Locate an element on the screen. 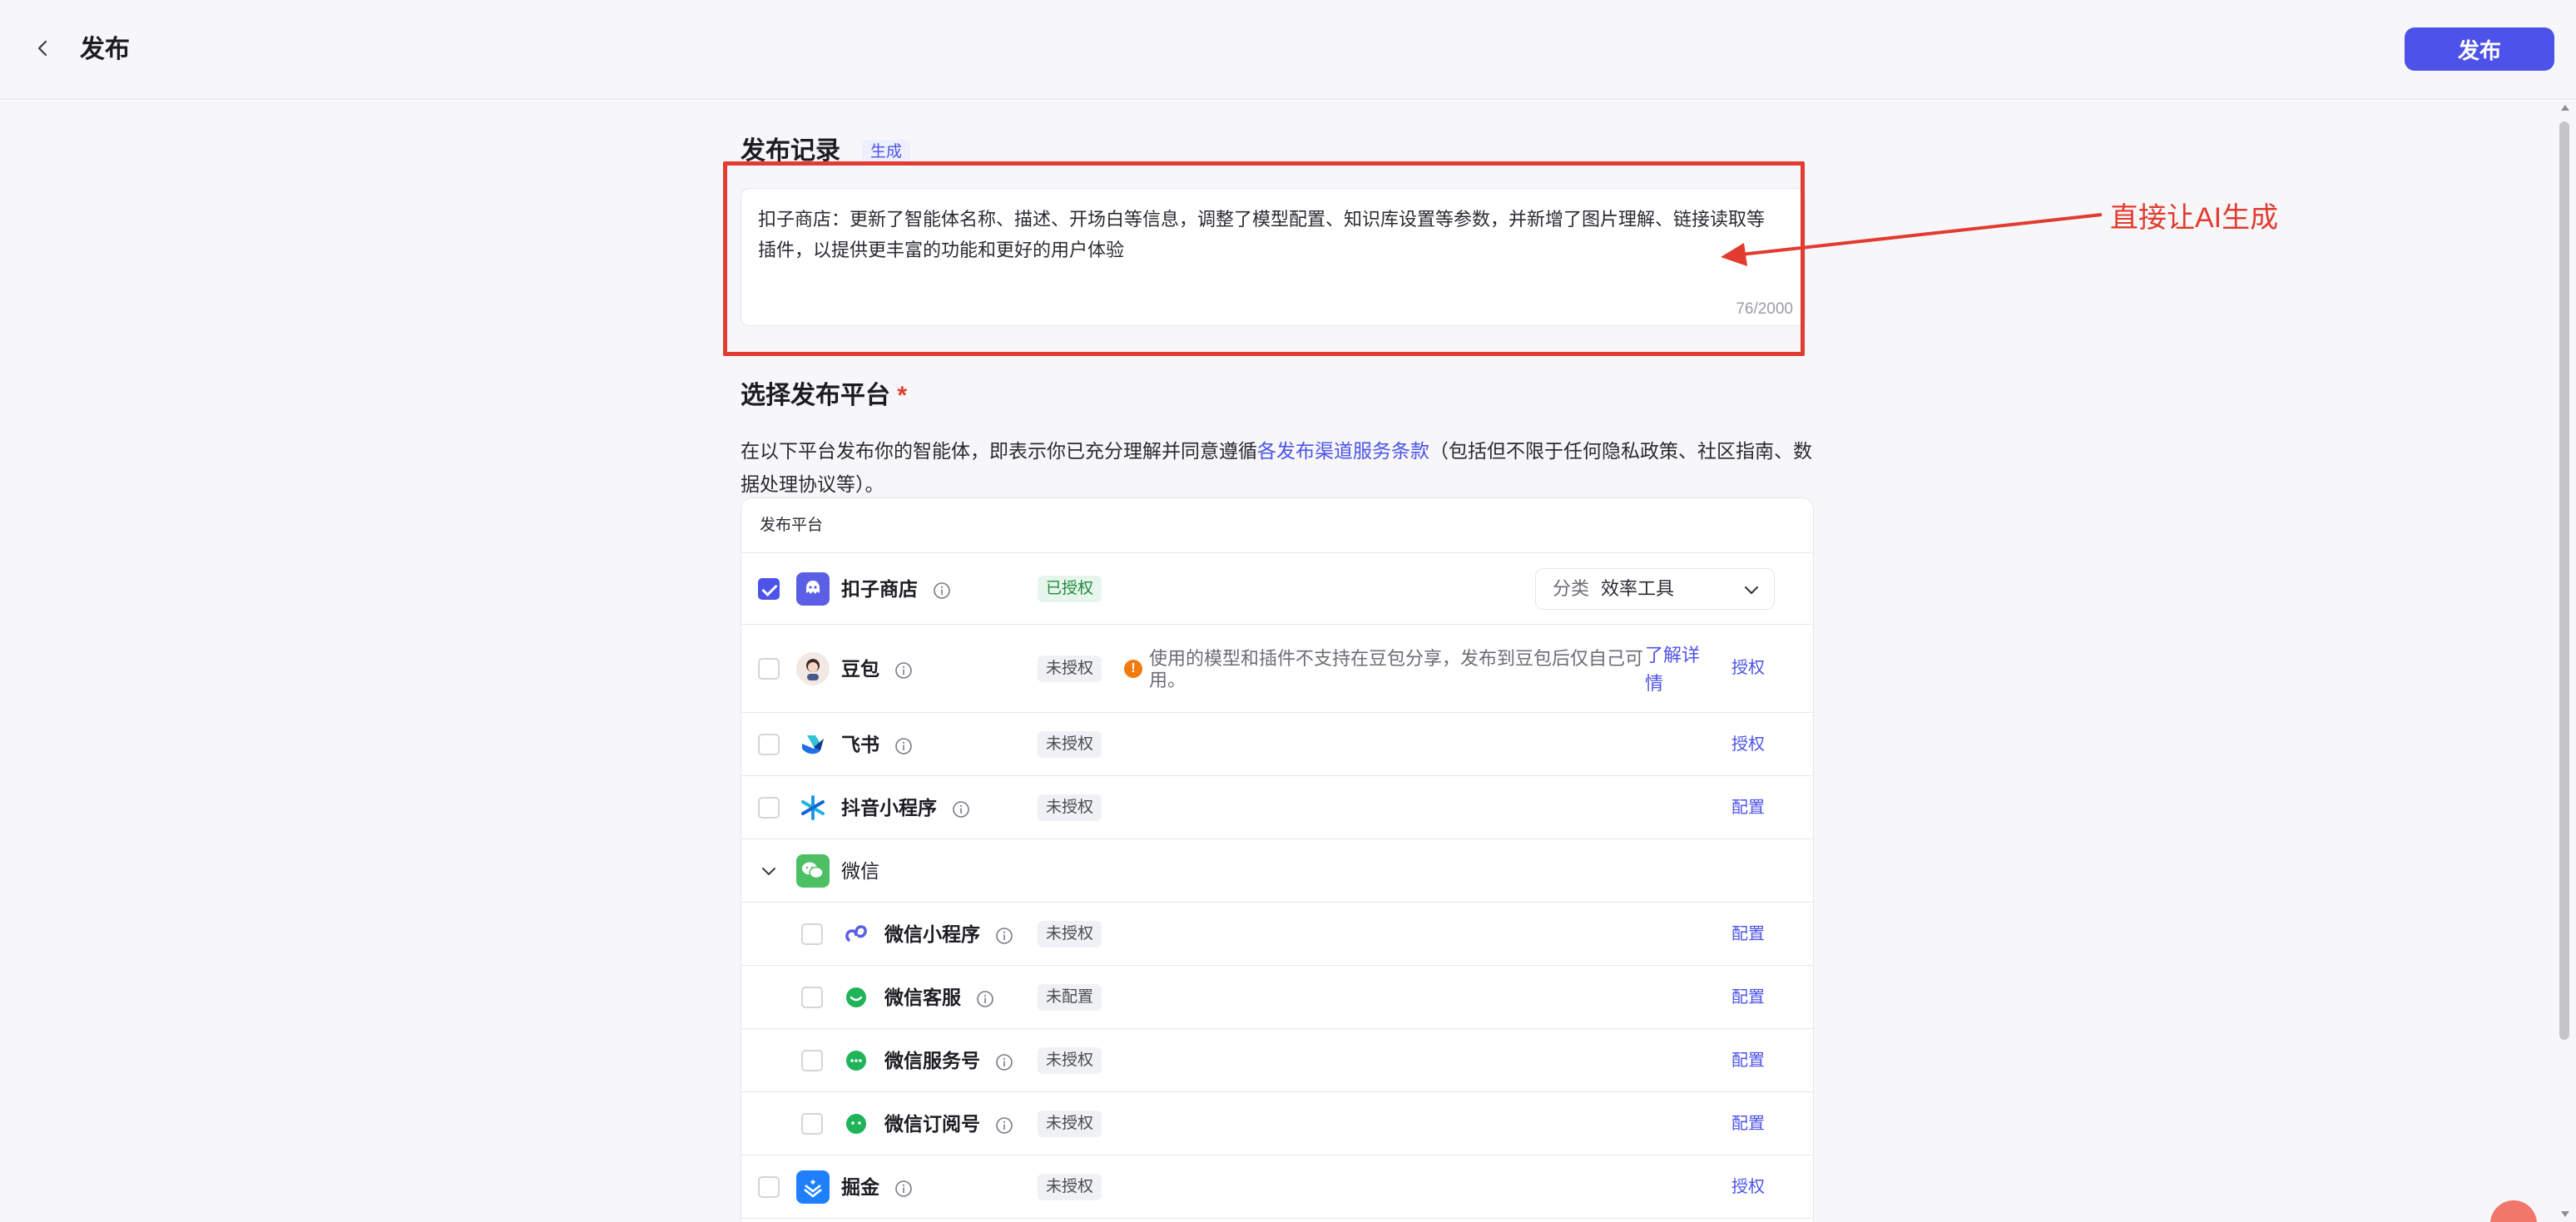 The width and height of the screenshot is (2576, 1222). checkbox-coze-store is located at coordinates (769, 589).